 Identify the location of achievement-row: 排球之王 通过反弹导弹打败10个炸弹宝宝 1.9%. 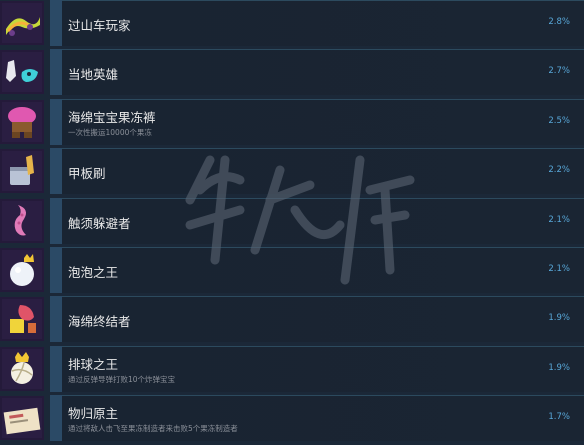
(292, 370).